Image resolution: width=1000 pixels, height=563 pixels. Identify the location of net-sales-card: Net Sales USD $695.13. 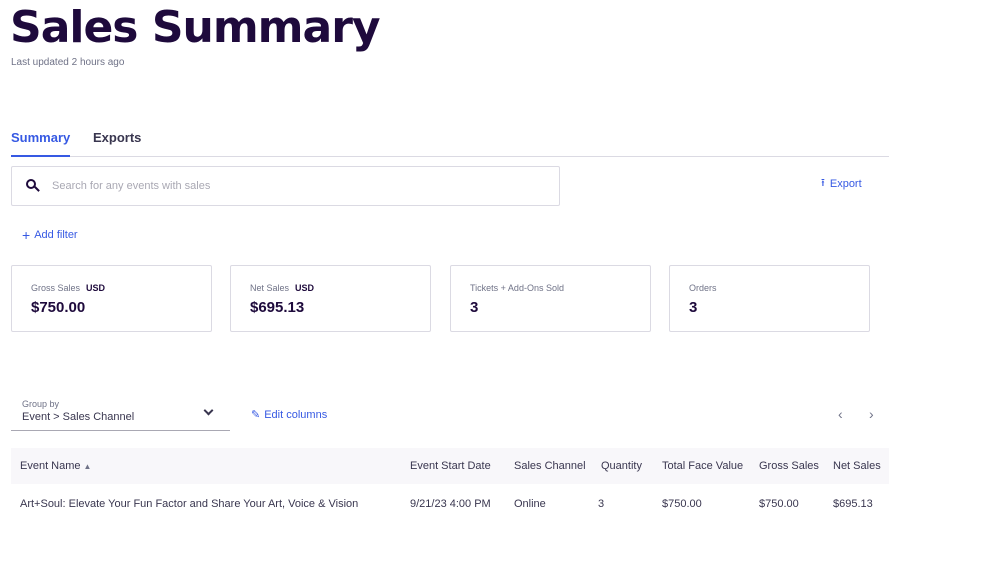
(330, 298).